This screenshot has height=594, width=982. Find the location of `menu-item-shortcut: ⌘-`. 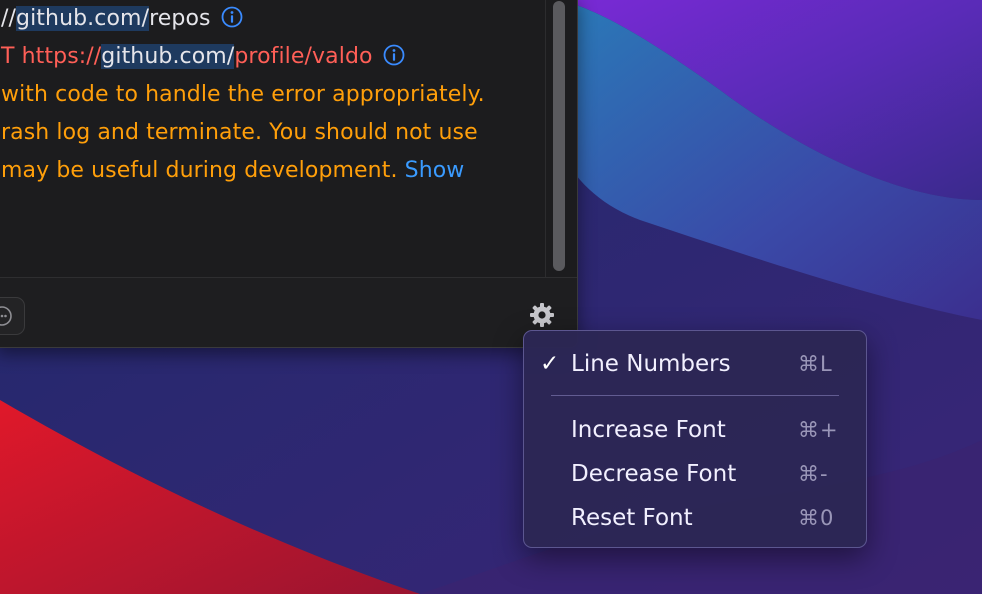

menu-item-shortcut: ⌘- is located at coordinates (813, 474).